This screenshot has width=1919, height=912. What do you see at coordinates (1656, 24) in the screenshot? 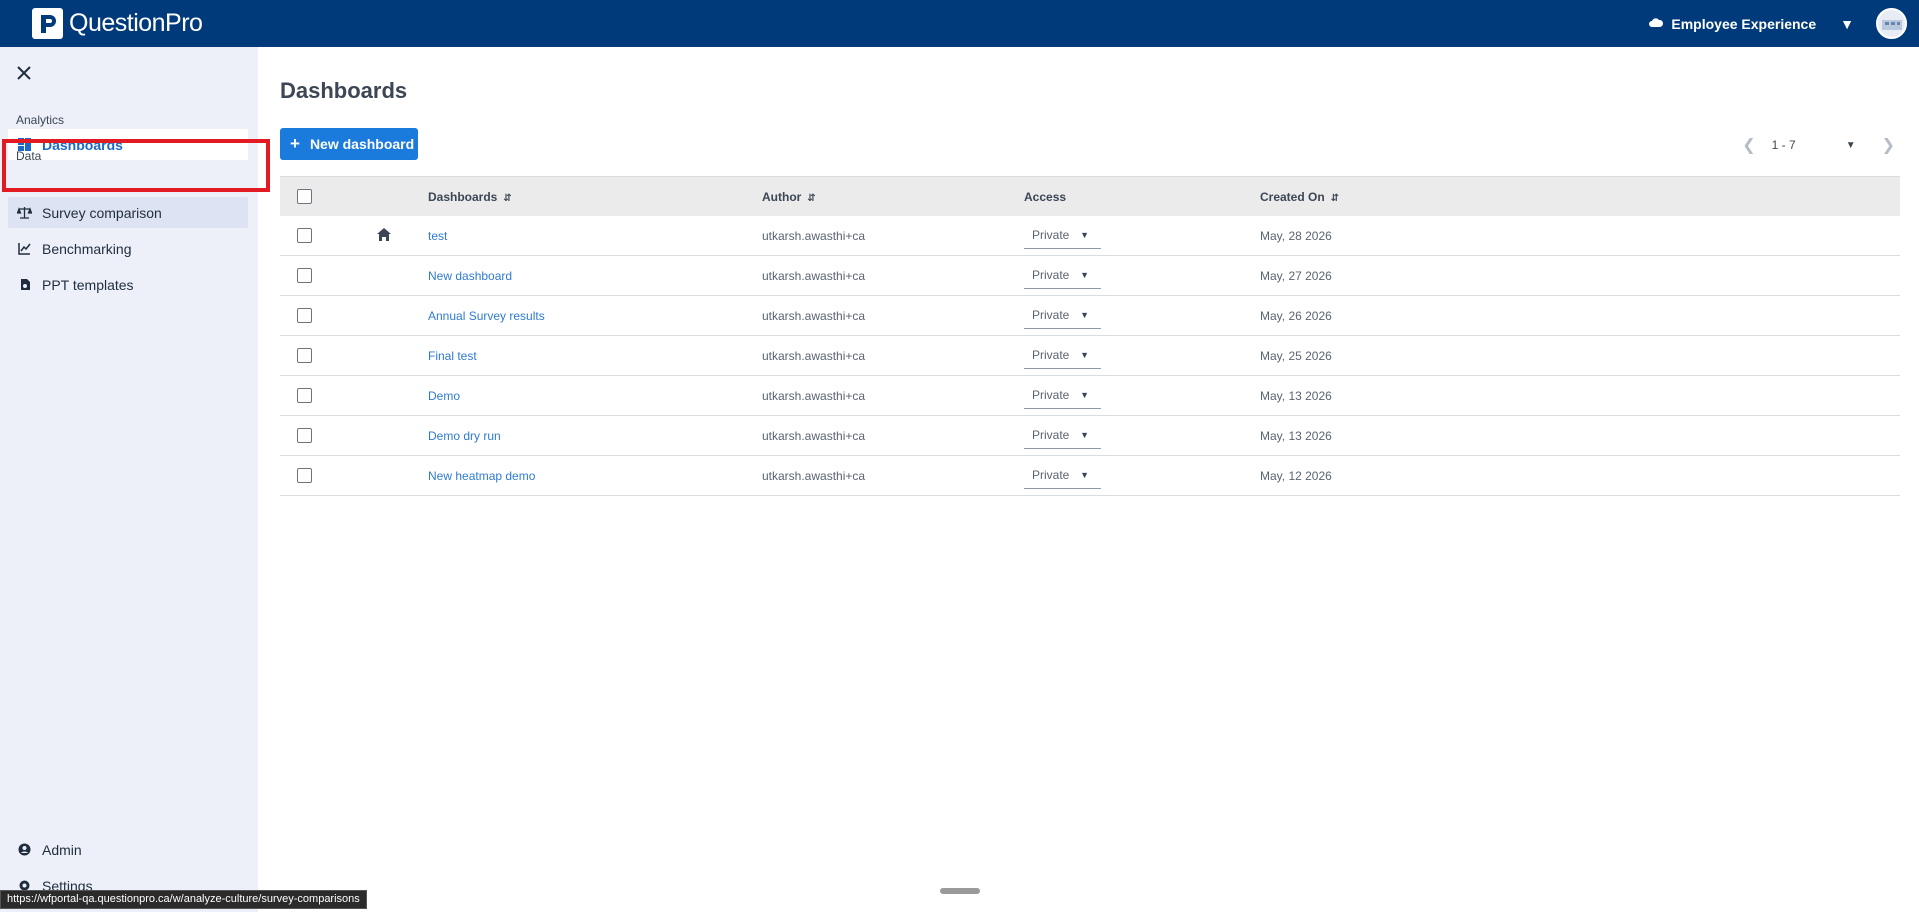
I see `cloud-icon` at bounding box center [1656, 24].